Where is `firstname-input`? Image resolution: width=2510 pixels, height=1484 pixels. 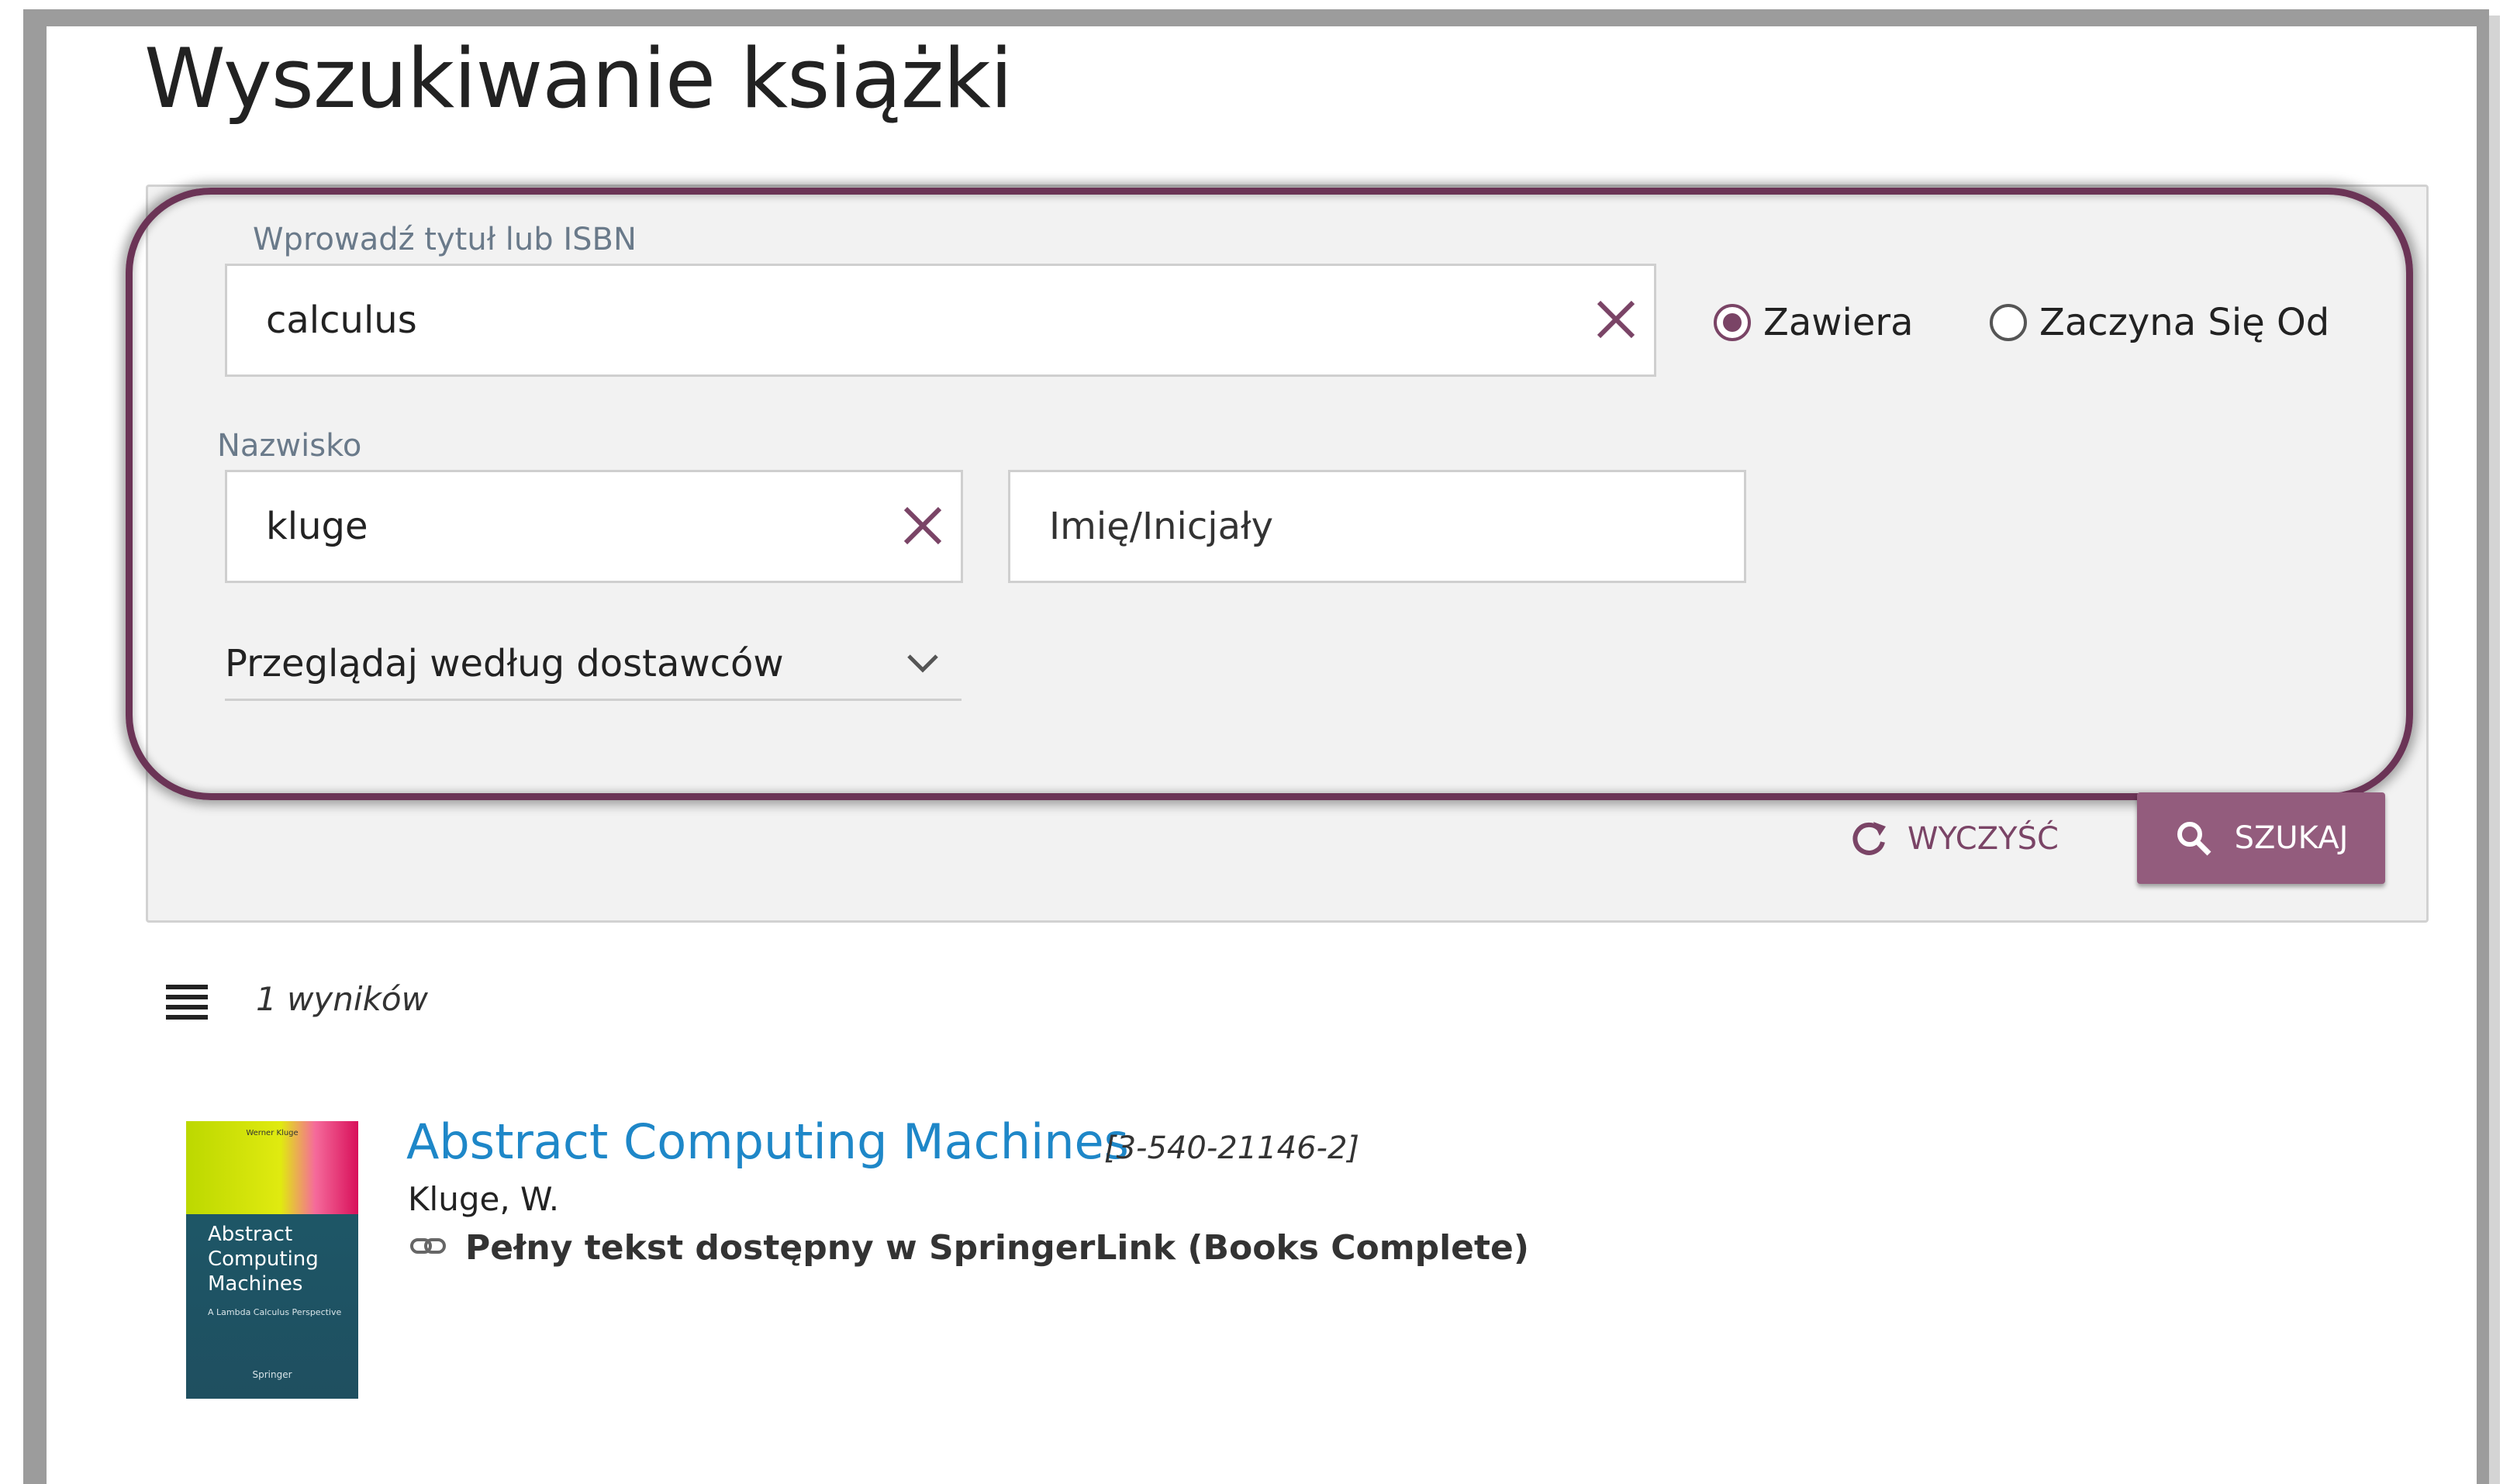 firstname-input is located at coordinates (1377, 526).